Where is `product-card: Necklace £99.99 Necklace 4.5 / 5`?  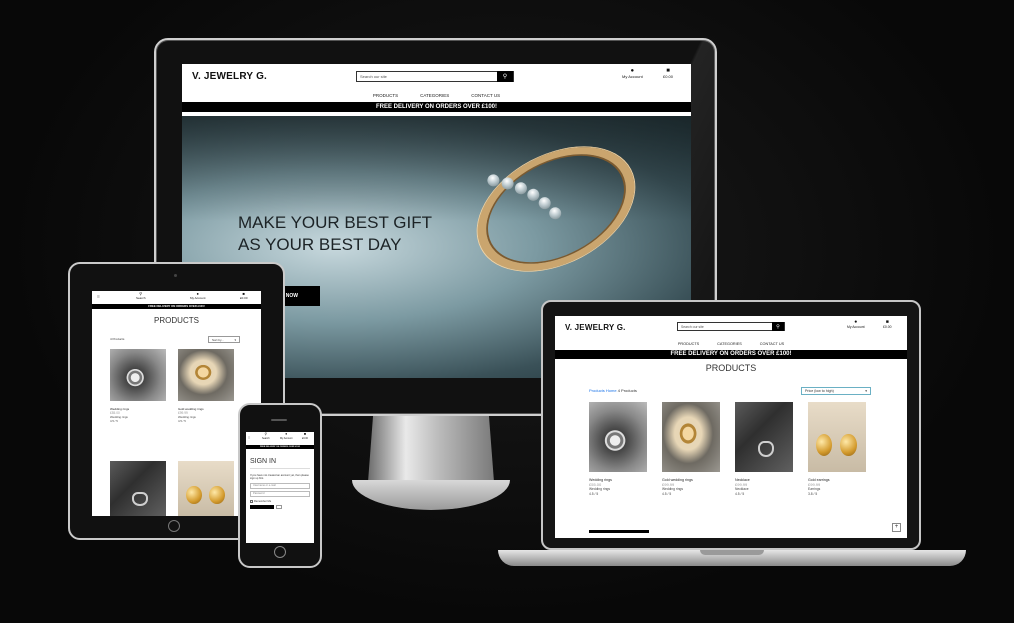
product-card: Necklace £99.99 Necklace 4.5 / 5 is located at coordinates (764, 449).